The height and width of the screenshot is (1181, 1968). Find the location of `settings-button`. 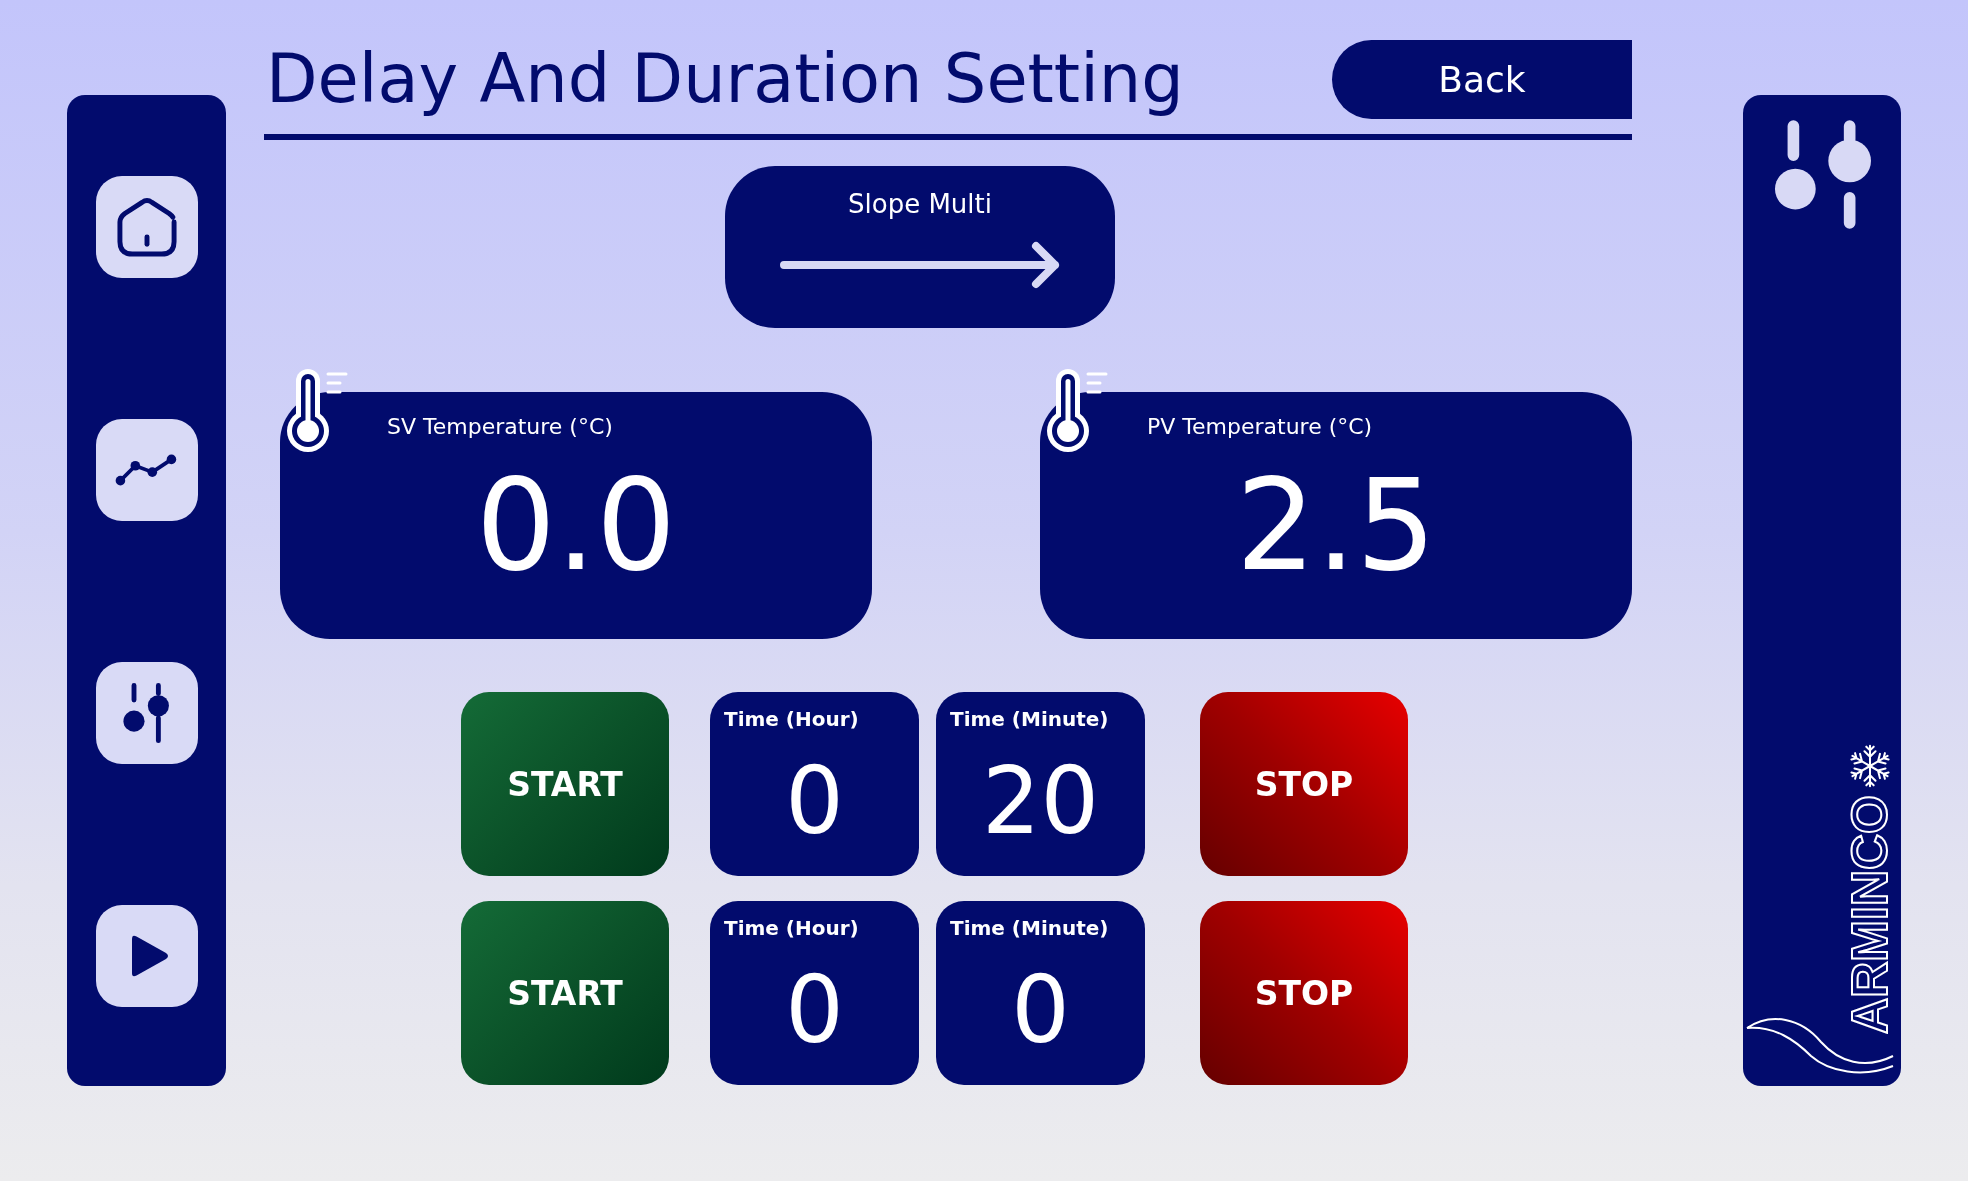

settings-button is located at coordinates (146, 713).